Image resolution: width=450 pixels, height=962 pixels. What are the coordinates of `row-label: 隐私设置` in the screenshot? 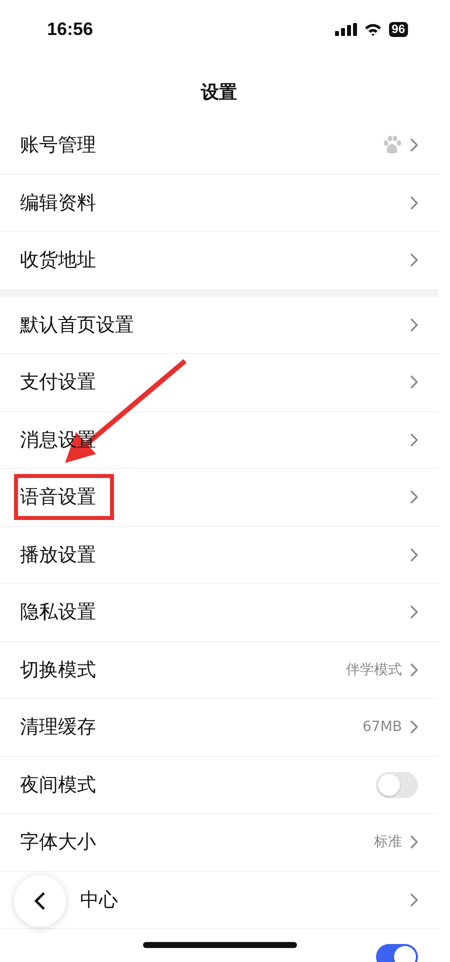 It's located at (58, 613).